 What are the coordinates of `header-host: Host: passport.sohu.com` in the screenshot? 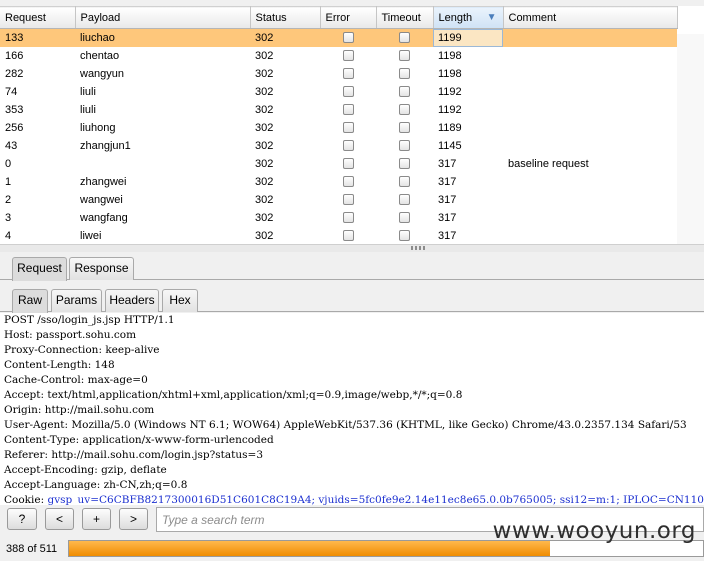 It's located at (70, 335).